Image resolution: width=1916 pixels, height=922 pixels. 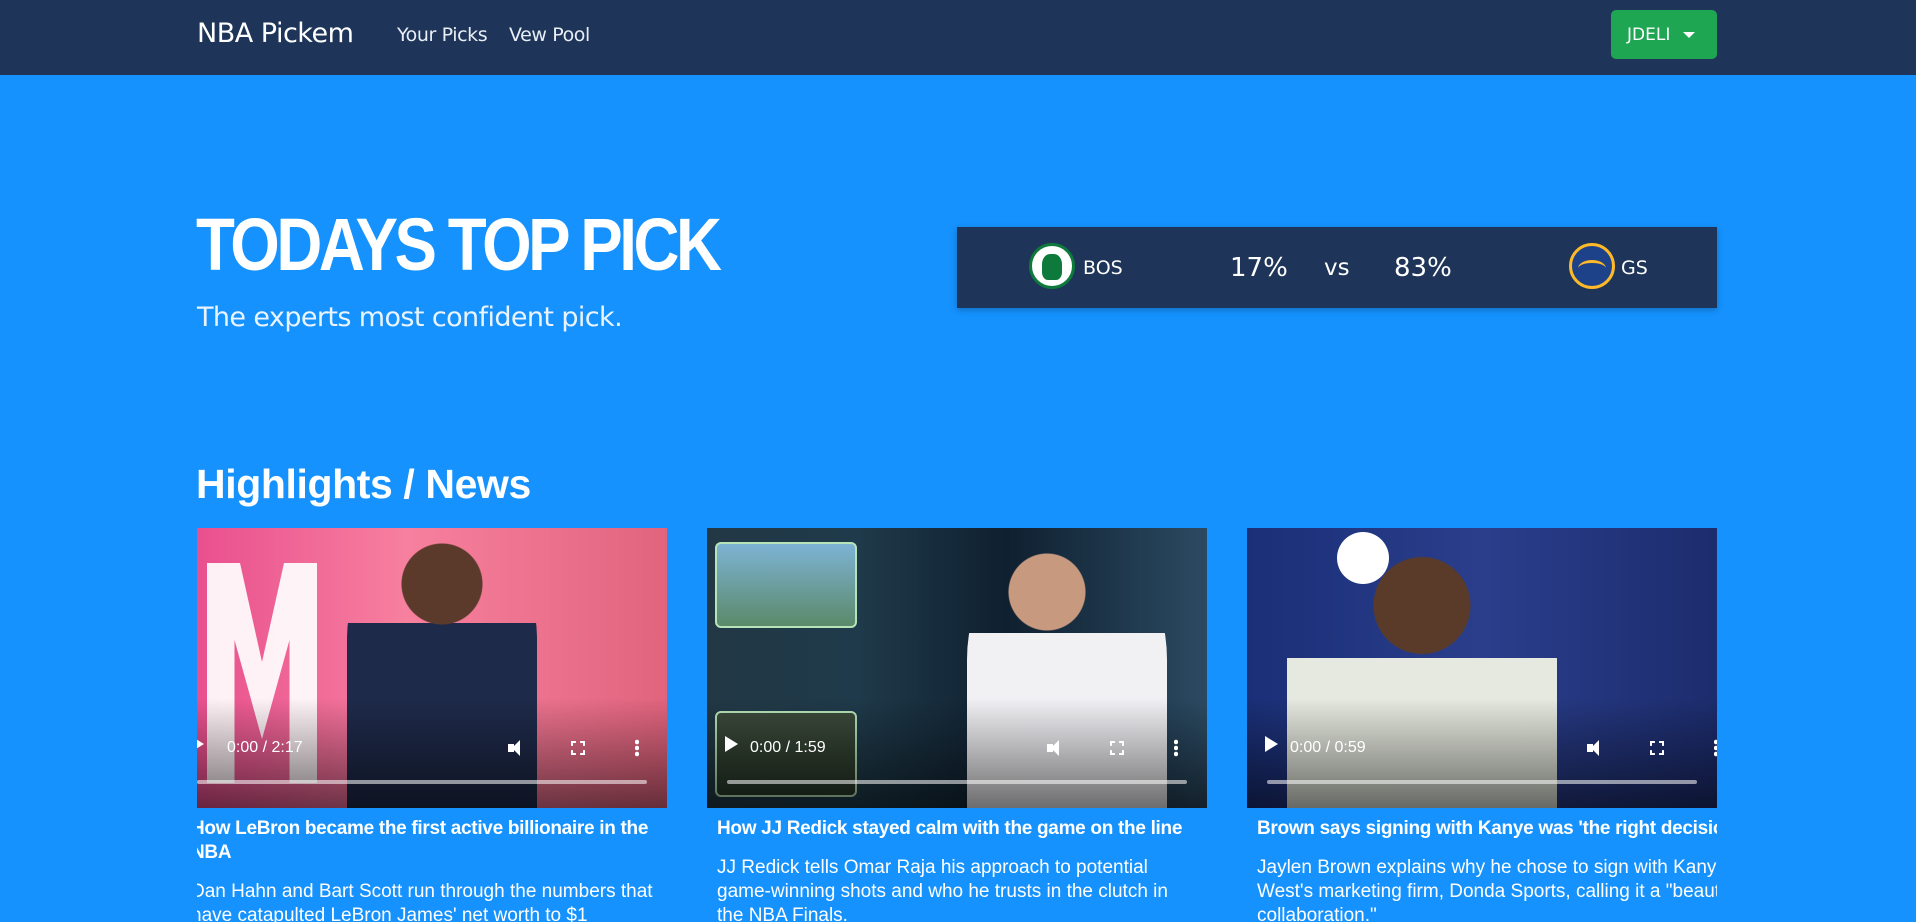 I want to click on video-controls: 0:00 / 2:17, so click(x=432, y=753).